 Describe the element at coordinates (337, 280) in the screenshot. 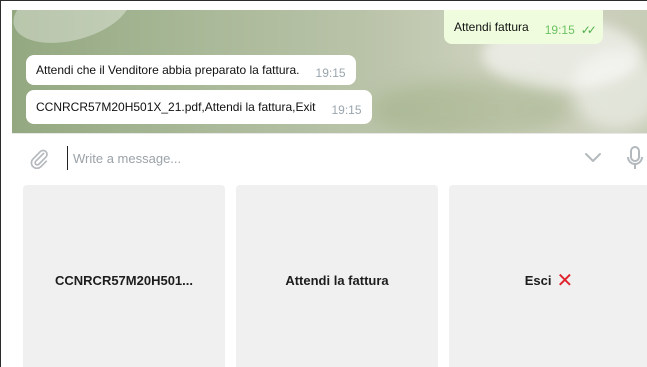

I see `keyboard-button-label: Attendi la fattura` at that location.